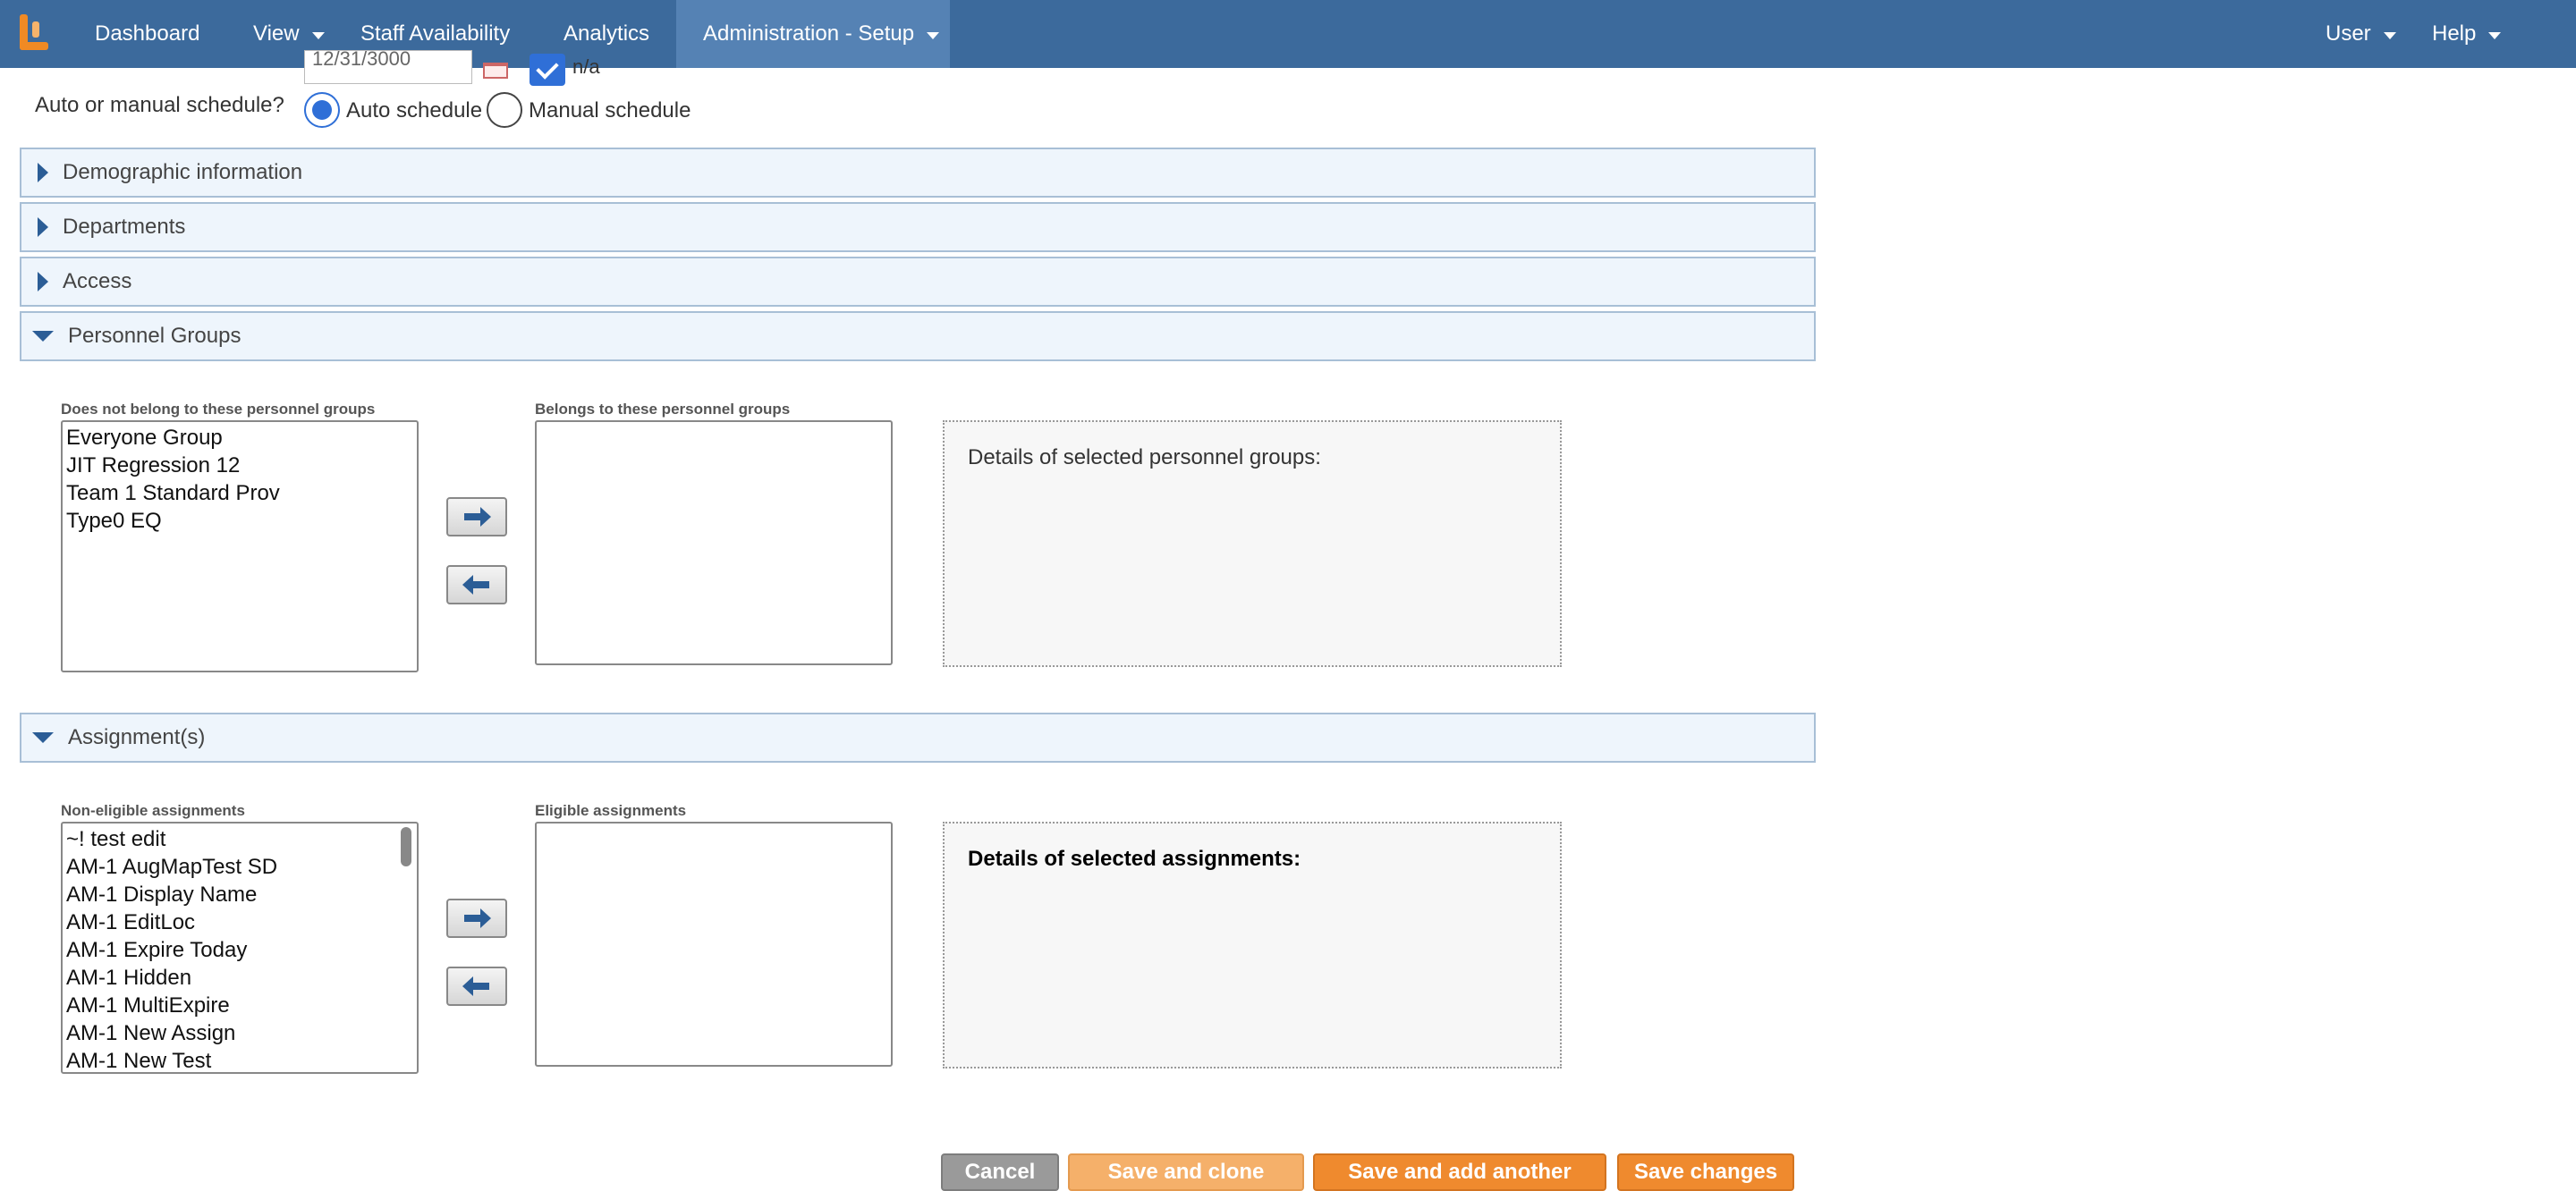 This screenshot has height=1191, width=2576. Describe the element at coordinates (918, 173) in the screenshot. I see `section-demographic-information: Demographic information` at that location.